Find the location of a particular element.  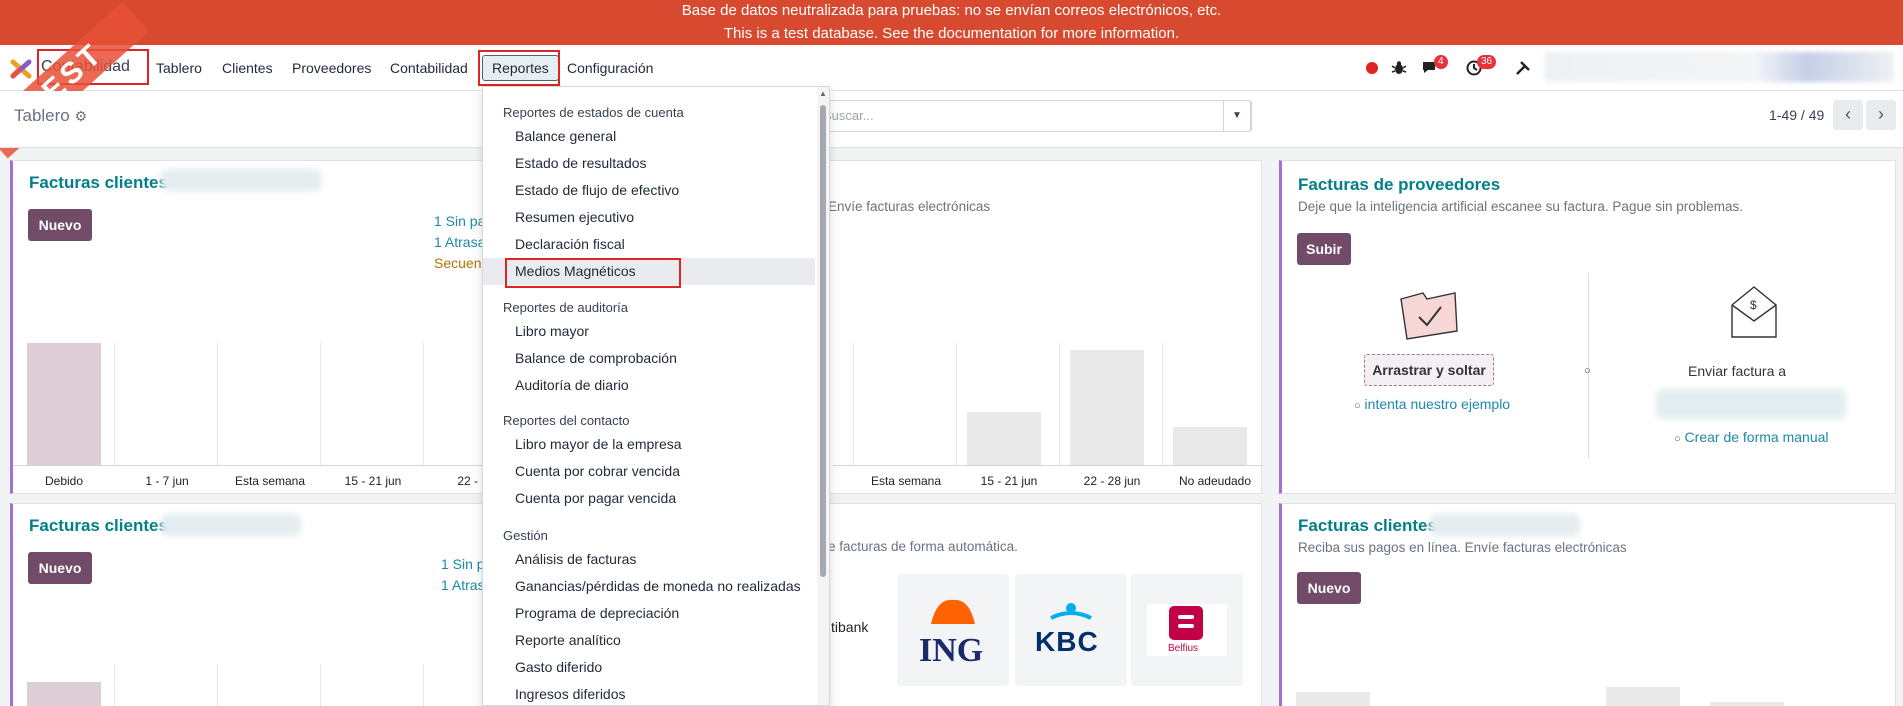

belfius-logo-icon is located at coordinates (1186, 623).